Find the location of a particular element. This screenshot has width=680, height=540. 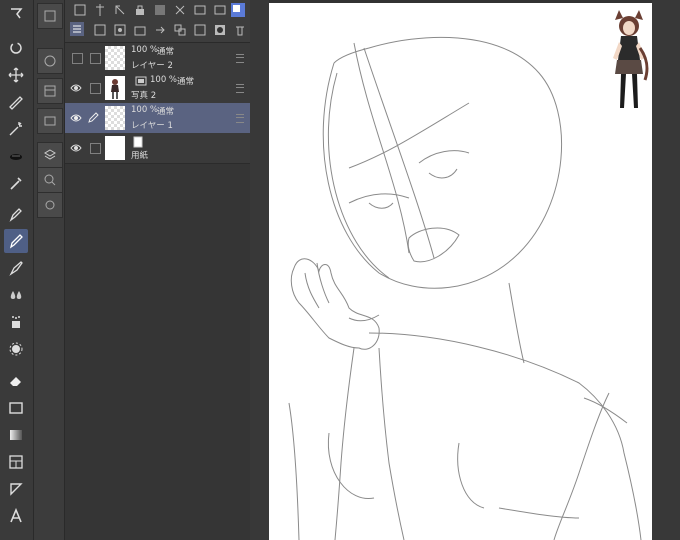

airbrush-icon is located at coordinates (16, 322).